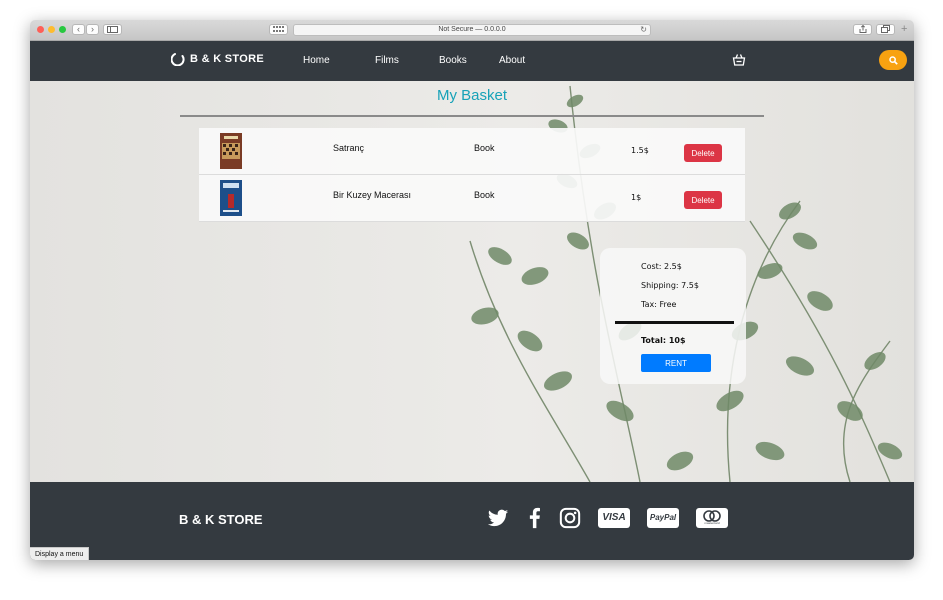 This screenshot has height=600, width=943. What do you see at coordinates (636, 197) in the screenshot?
I see `item-price: 1$` at bounding box center [636, 197].